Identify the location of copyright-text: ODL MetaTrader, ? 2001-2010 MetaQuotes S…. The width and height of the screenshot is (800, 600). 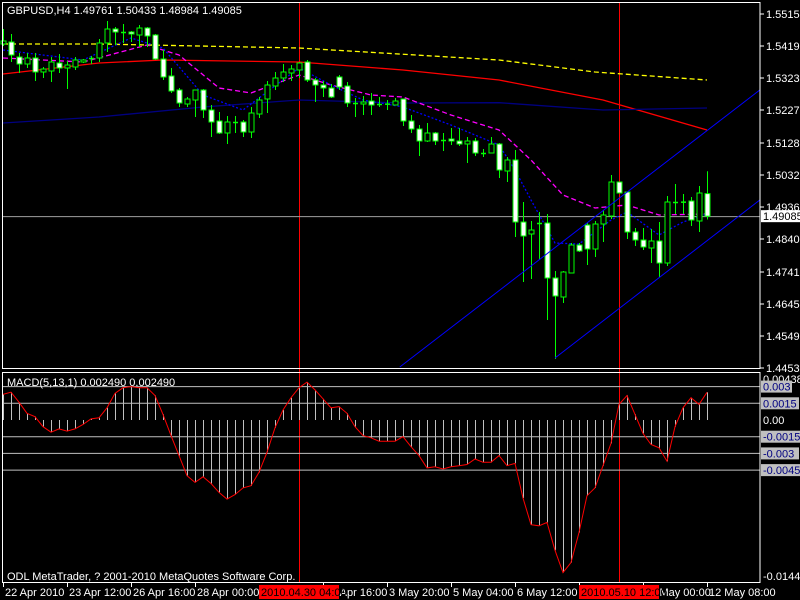
(151, 577).